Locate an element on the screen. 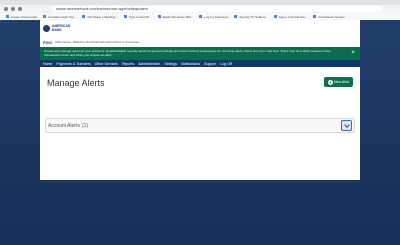 The image size is (400, 245). account-alerts-count: (1) is located at coordinates (85, 126).